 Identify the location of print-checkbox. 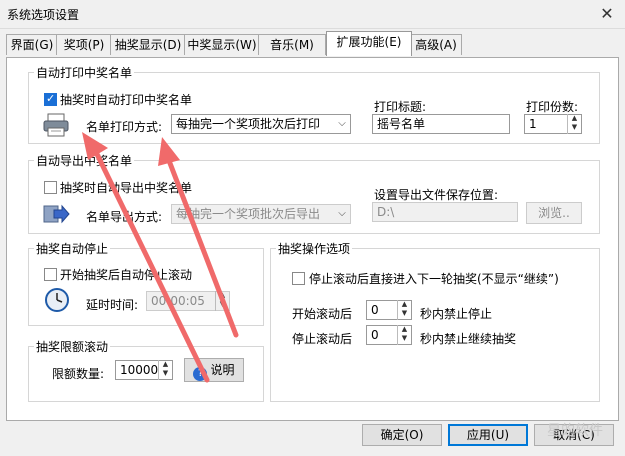
(50, 99).